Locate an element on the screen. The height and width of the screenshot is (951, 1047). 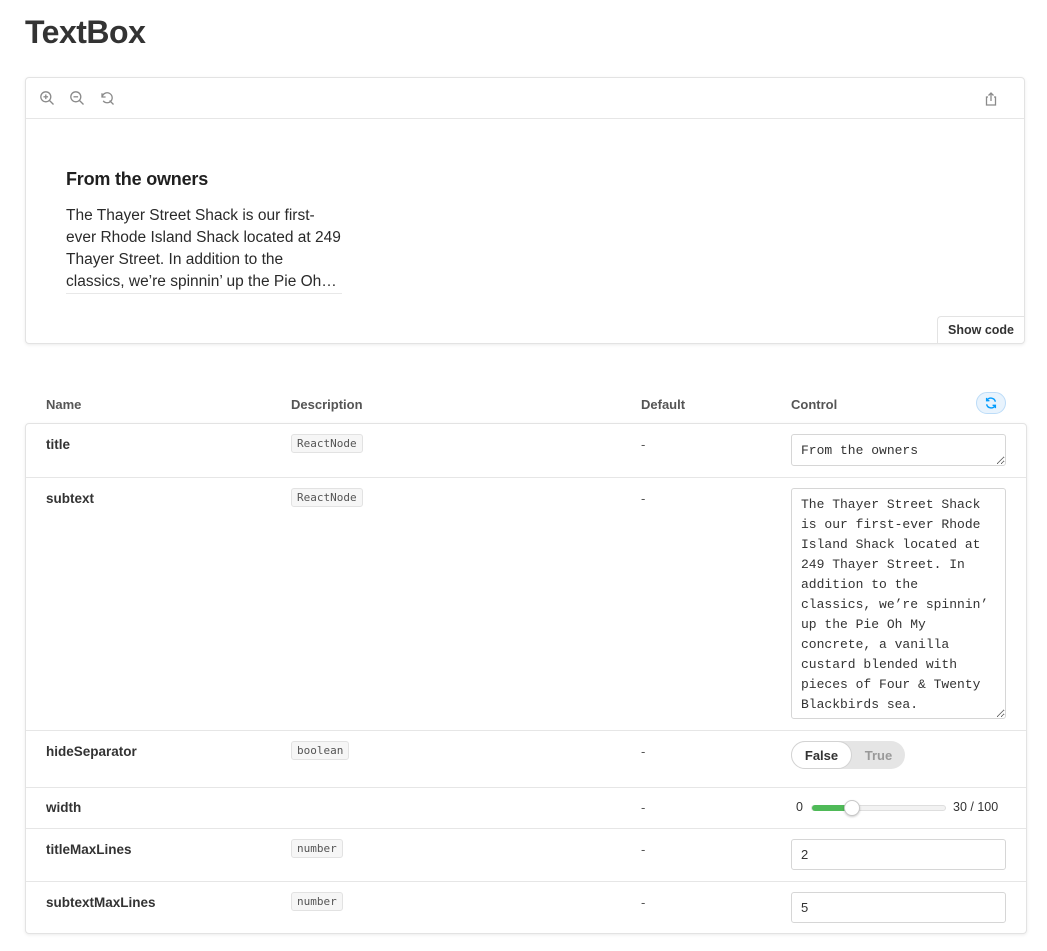
subtext-max-lines-input is located at coordinates (898, 907).